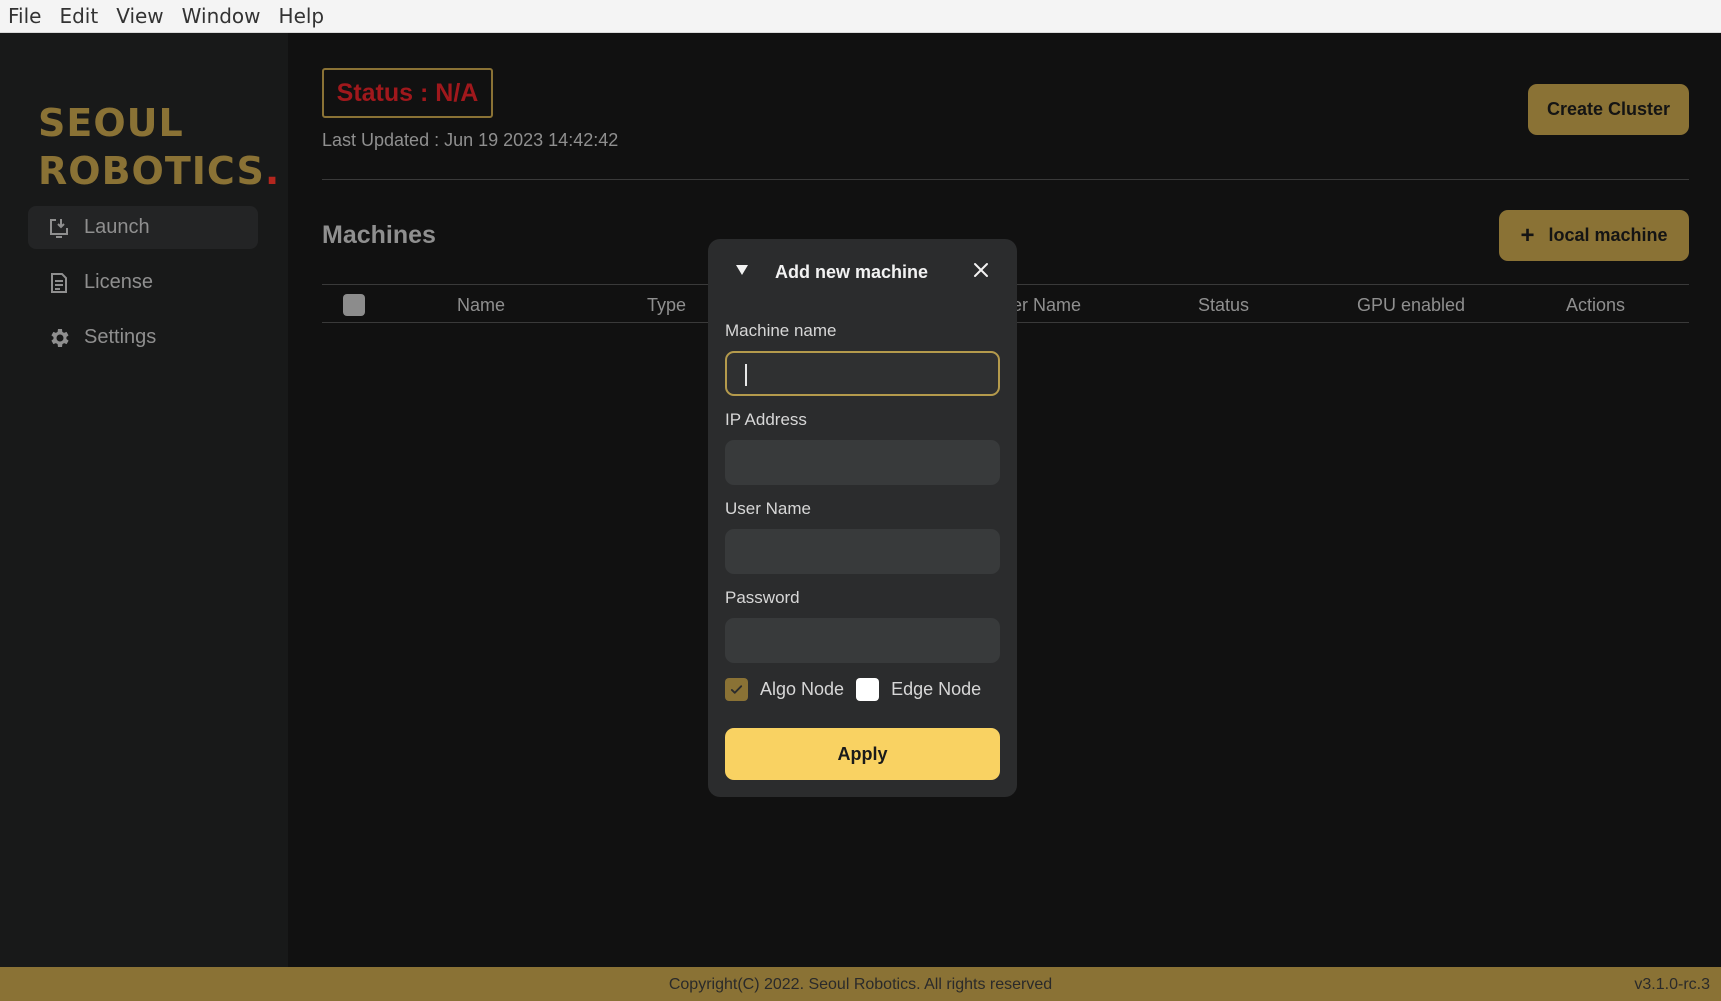 This screenshot has width=1721, height=1001. What do you see at coordinates (159, 147) in the screenshot?
I see `company-logo: SEOUL ROBOTICS.` at bounding box center [159, 147].